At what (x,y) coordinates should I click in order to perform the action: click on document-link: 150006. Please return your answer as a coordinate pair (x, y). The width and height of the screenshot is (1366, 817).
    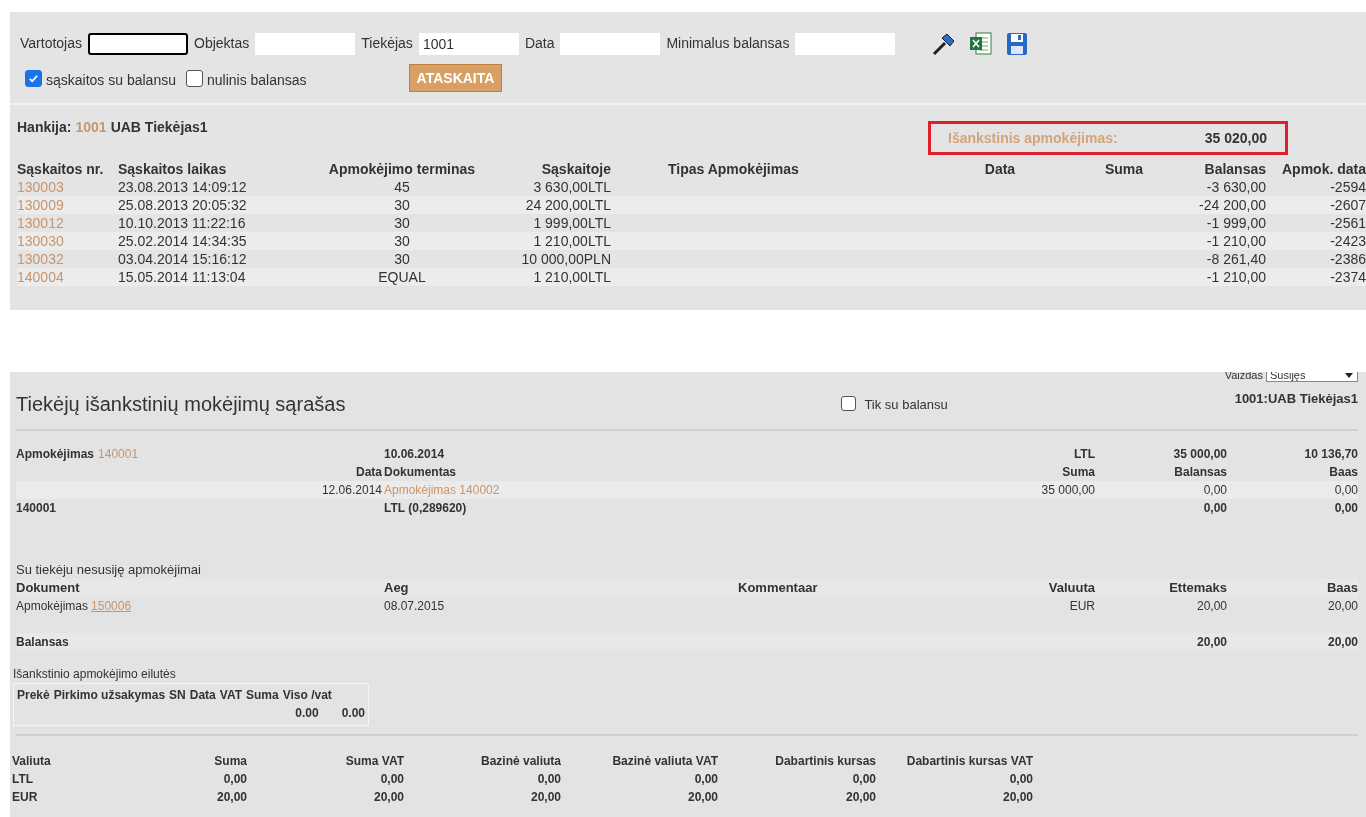
    Looking at the image, I should click on (111, 606).